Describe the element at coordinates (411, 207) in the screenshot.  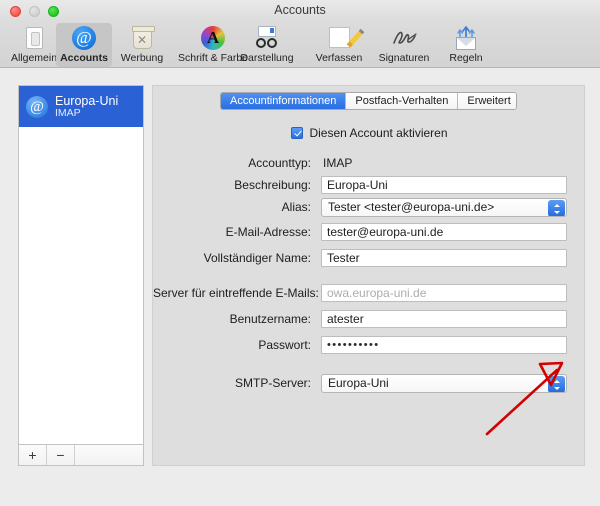
I see `alias-popup-value: Tester <tester@europa-uni.de>` at that location.